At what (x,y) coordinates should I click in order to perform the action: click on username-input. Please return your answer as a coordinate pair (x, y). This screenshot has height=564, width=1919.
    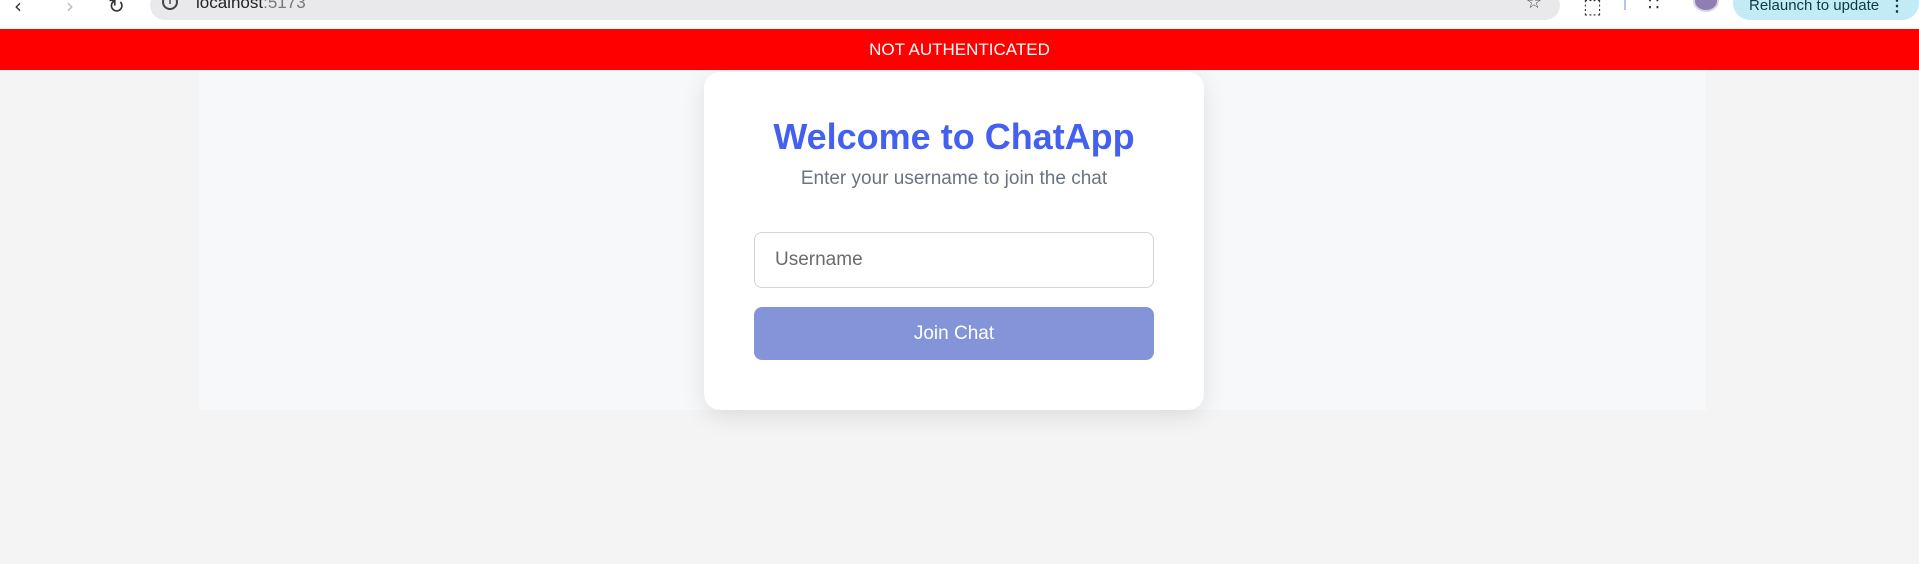
    Looking at the image, I should click on (954, 260).